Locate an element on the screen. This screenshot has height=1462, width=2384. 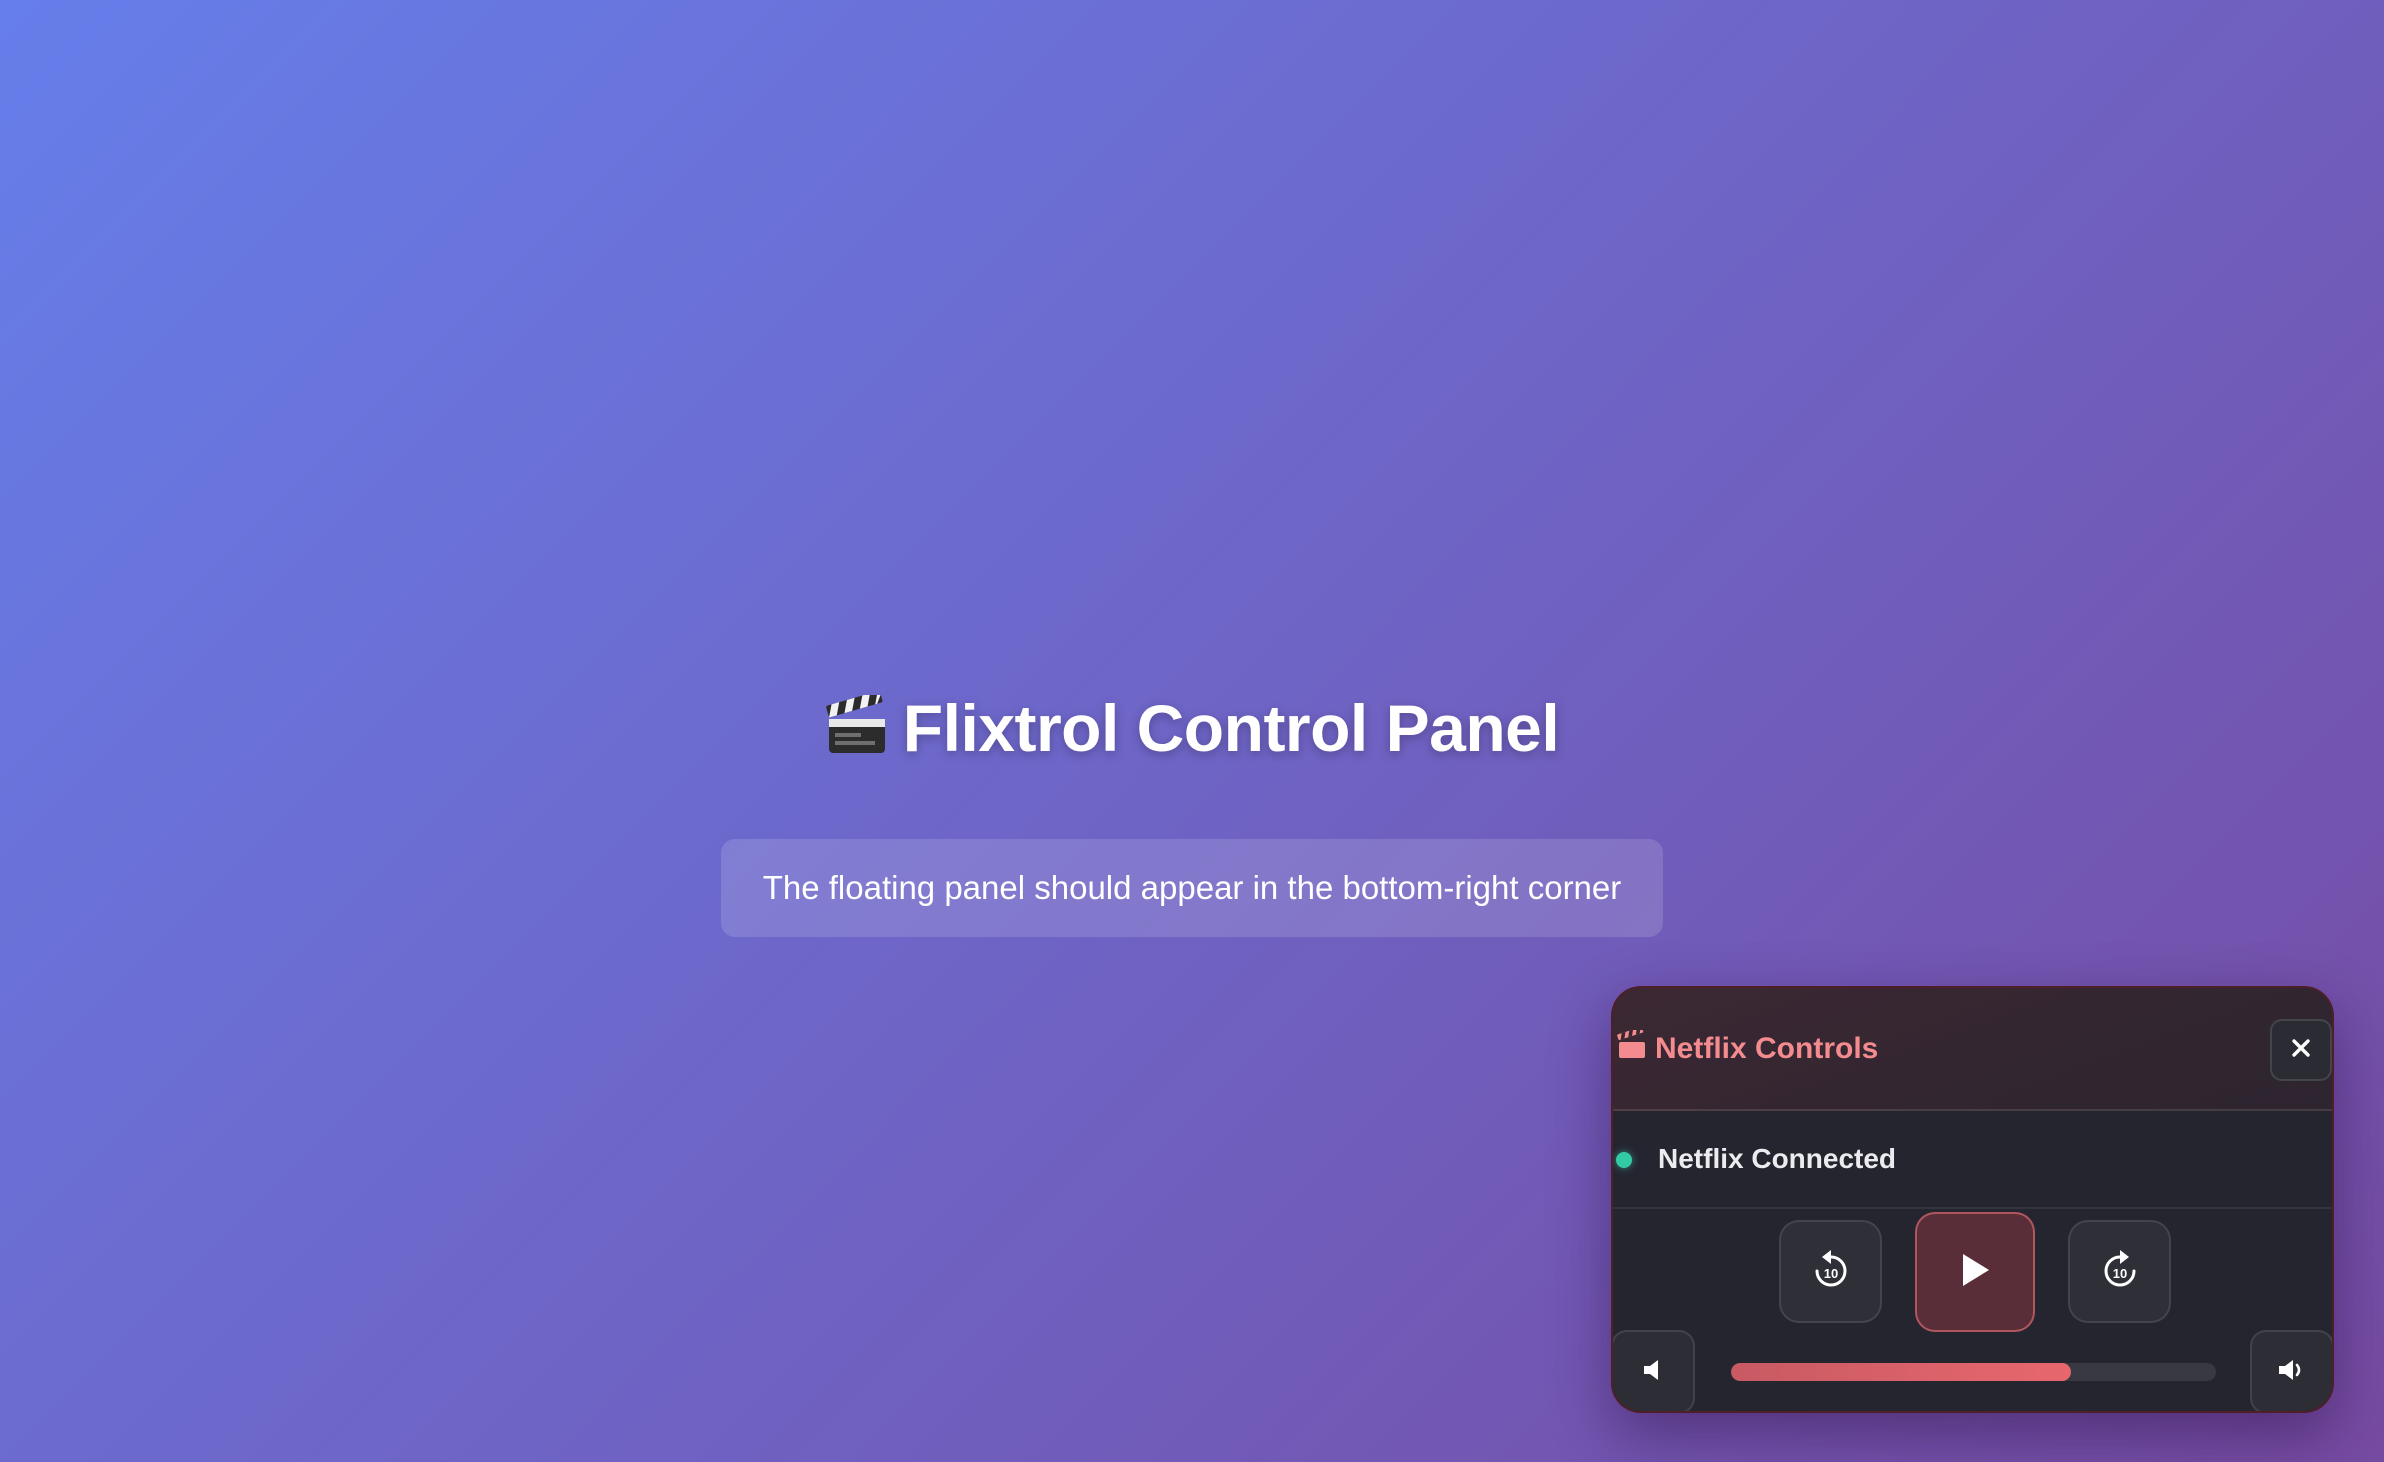
rewind-10-button: 10 is located at coordinates (1830, 1271).